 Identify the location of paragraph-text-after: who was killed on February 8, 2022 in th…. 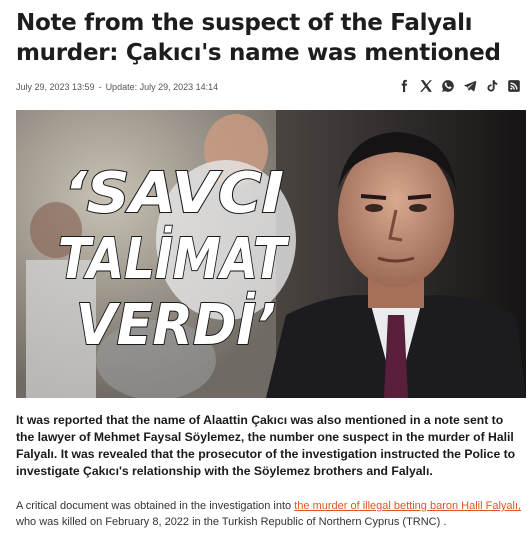
(231, 522).